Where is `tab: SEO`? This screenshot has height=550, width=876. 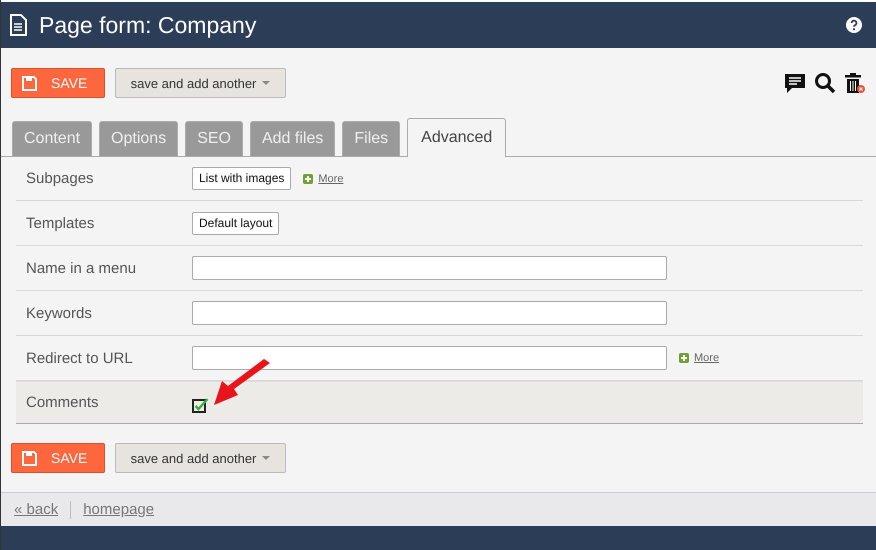
tab: SEO is located at coordinates (214, 138).